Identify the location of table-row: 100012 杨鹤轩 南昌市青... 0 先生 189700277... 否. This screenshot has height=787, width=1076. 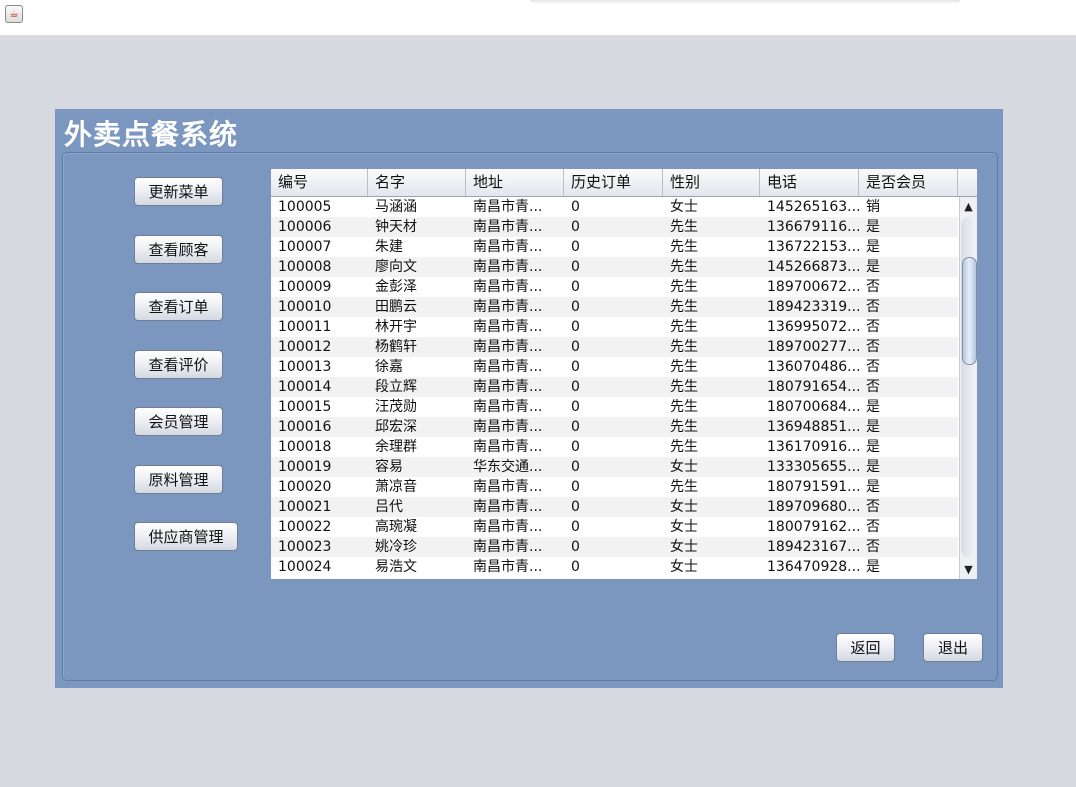
(614, 347).